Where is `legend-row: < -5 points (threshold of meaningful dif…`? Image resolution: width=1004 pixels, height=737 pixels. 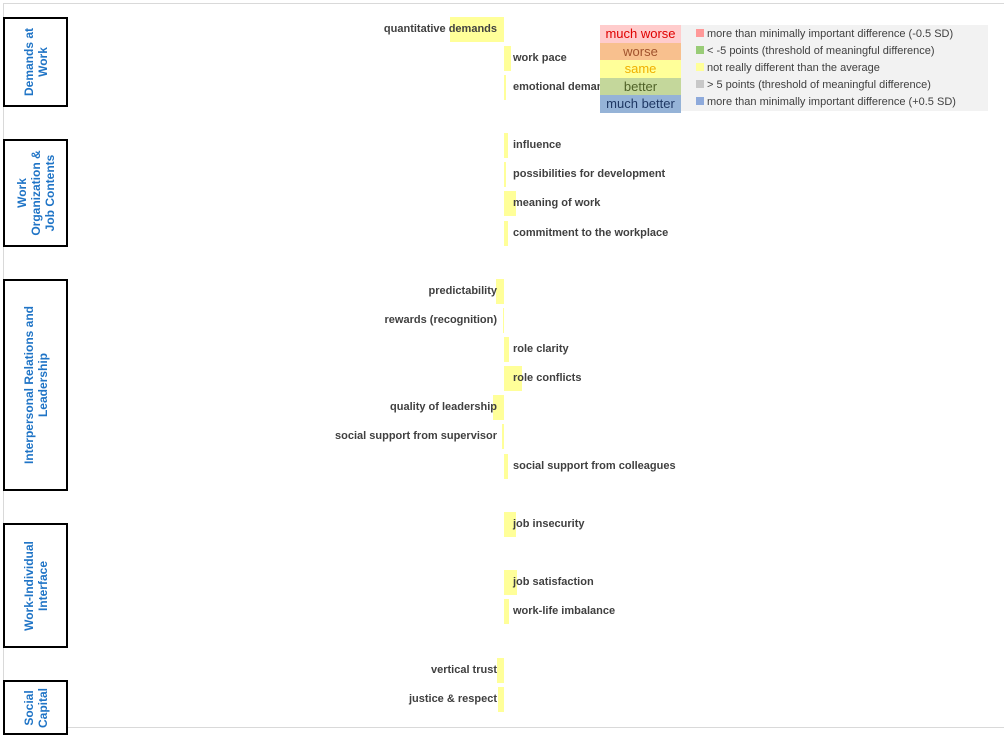 legend-row: < -5 points (threshold of meaningful dif… is located at coordinates (815, 51).